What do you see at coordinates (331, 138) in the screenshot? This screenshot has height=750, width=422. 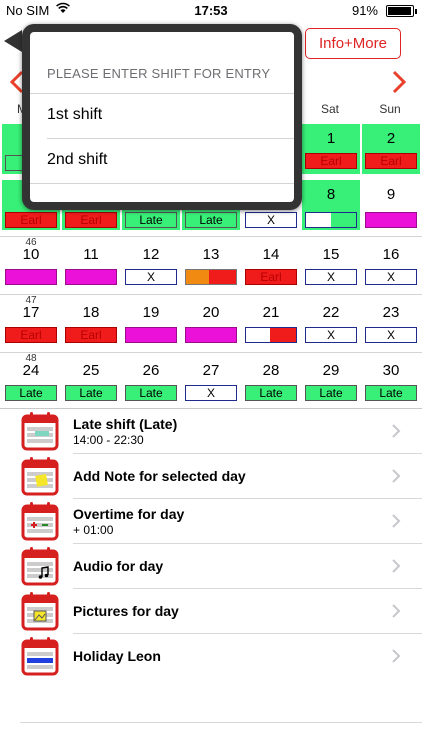 I see `day-number: 1` at bounding box center [331, 138].